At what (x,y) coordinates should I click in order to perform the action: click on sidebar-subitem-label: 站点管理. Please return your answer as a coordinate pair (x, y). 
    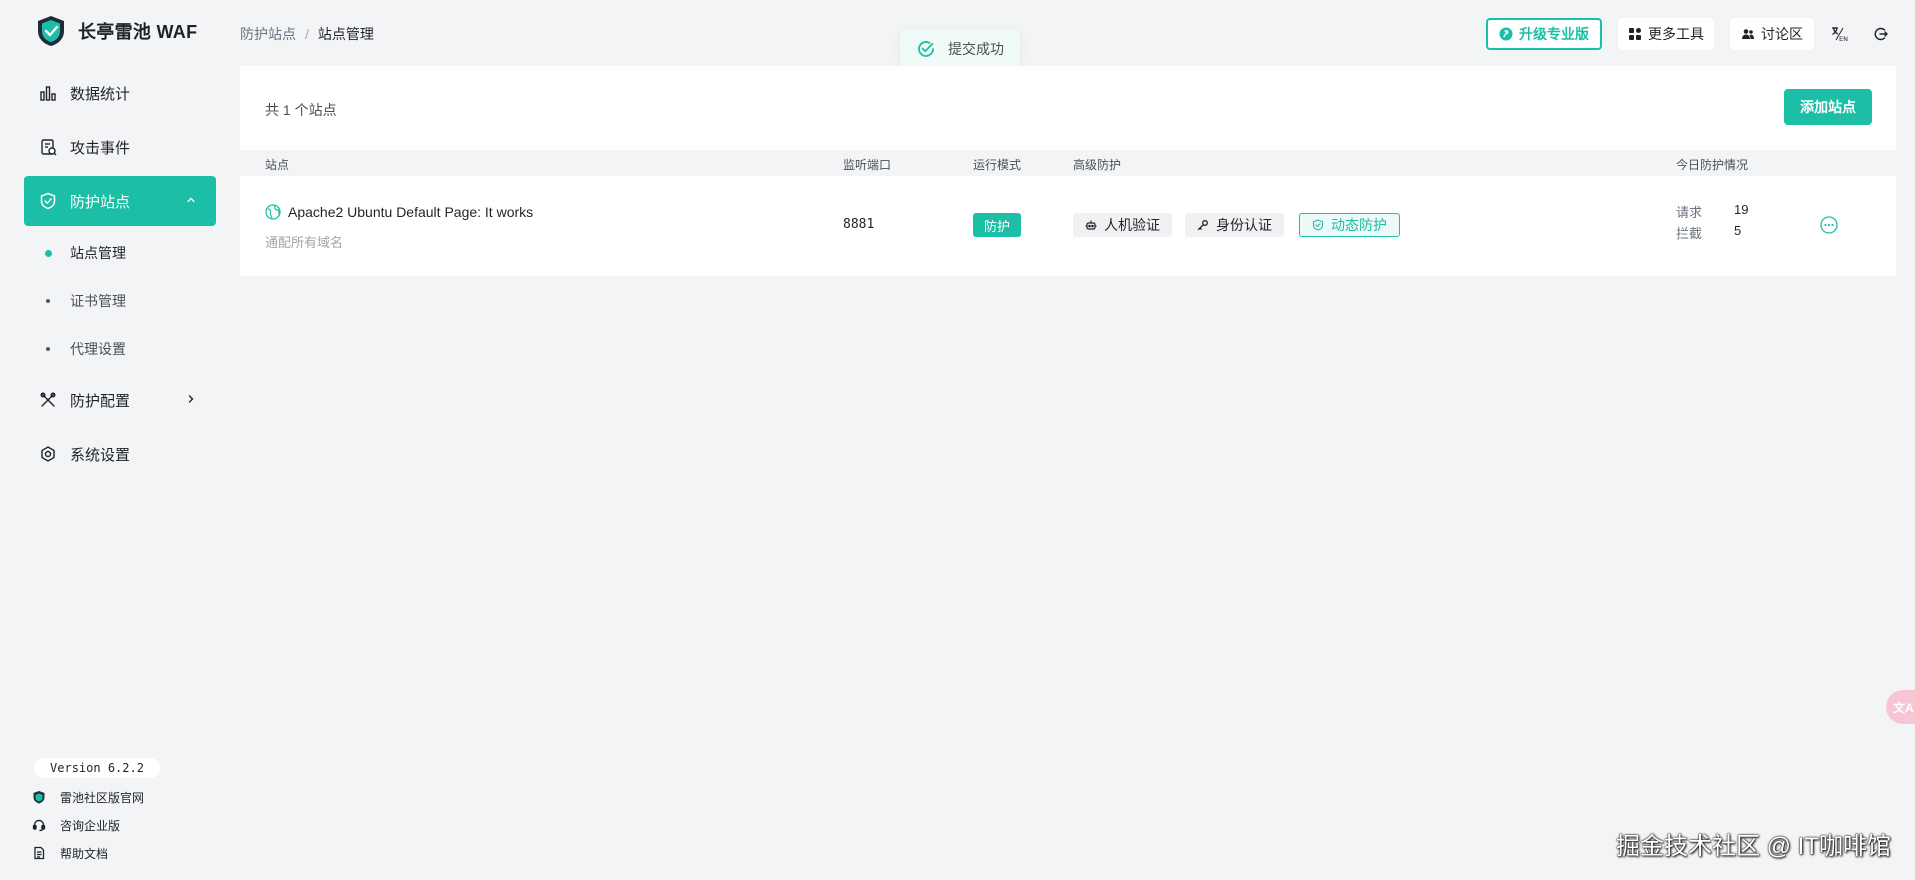
    Looking at the image, I should click on (98, 253).